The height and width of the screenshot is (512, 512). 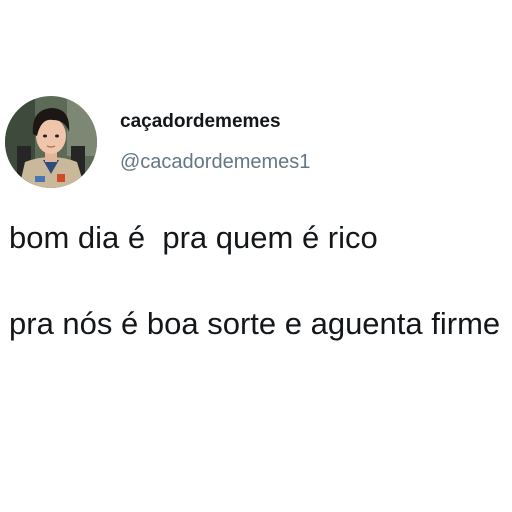 What do you see at coordinates (255, 323) in the screenshot?
I see `tweet-paragraph-2: pra nós é boa sorte e aguenta firme` at bounding box center [255, 323].